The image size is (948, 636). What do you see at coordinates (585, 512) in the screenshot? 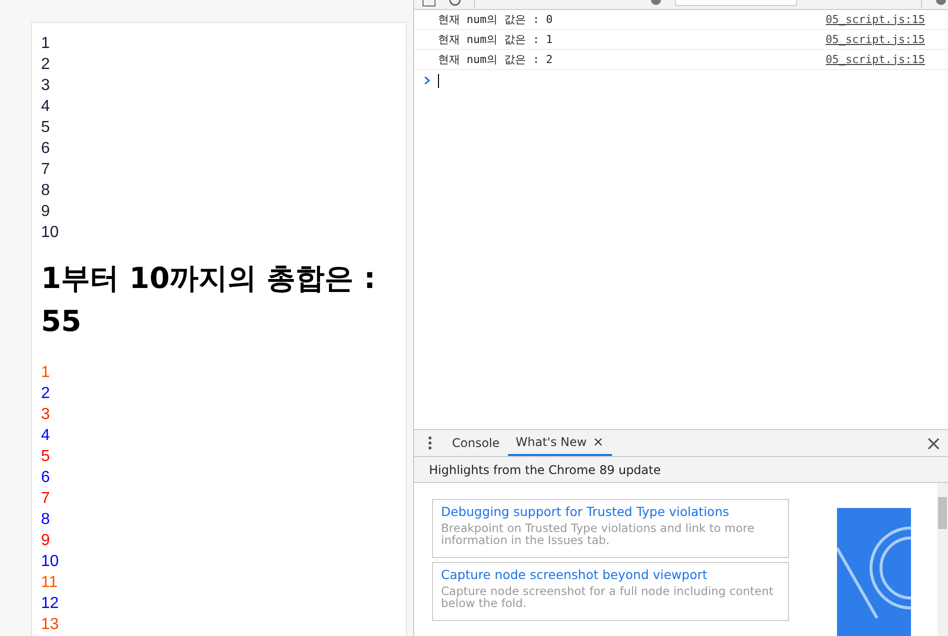
I see `card-title: Debugging support for Trusted Type violations` at bounding box center [585, 512].